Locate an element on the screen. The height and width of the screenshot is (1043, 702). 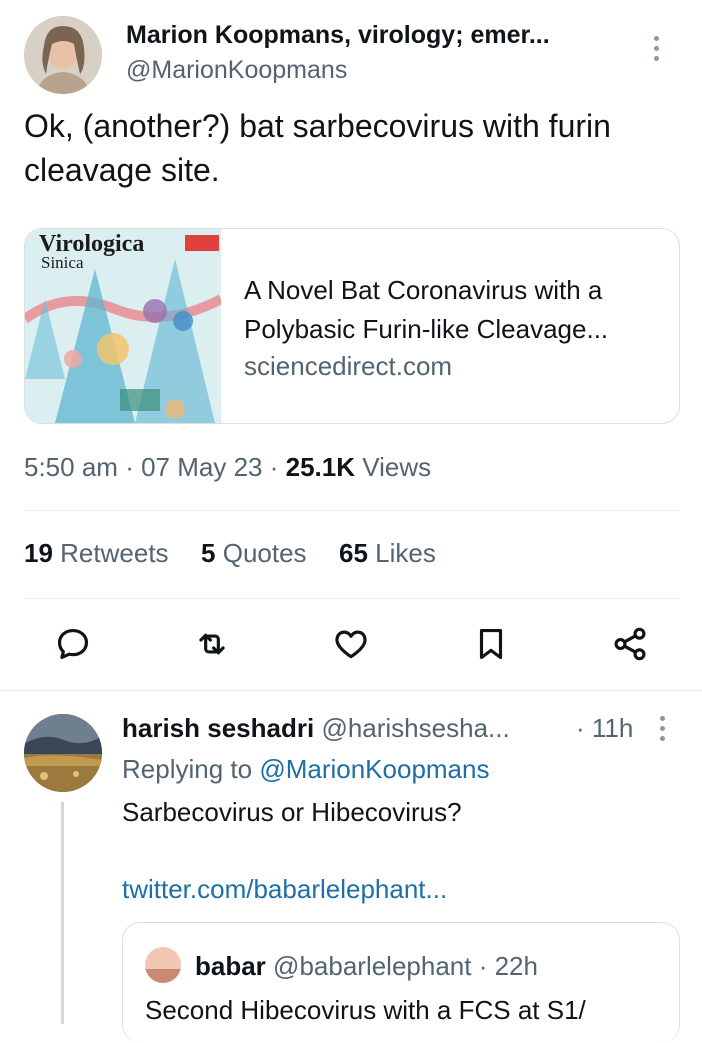
quoted-author-avatar is located at coordinates (163, 965).